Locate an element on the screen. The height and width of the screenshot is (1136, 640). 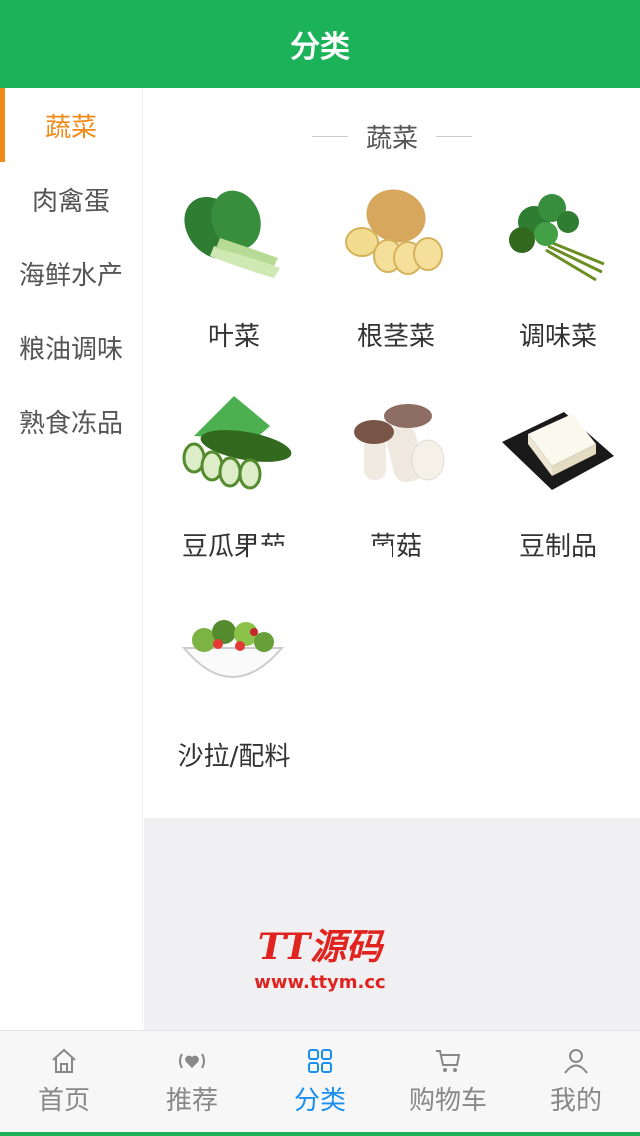
subcategory-label: 叶菜 is located at coordinates (233, 337).